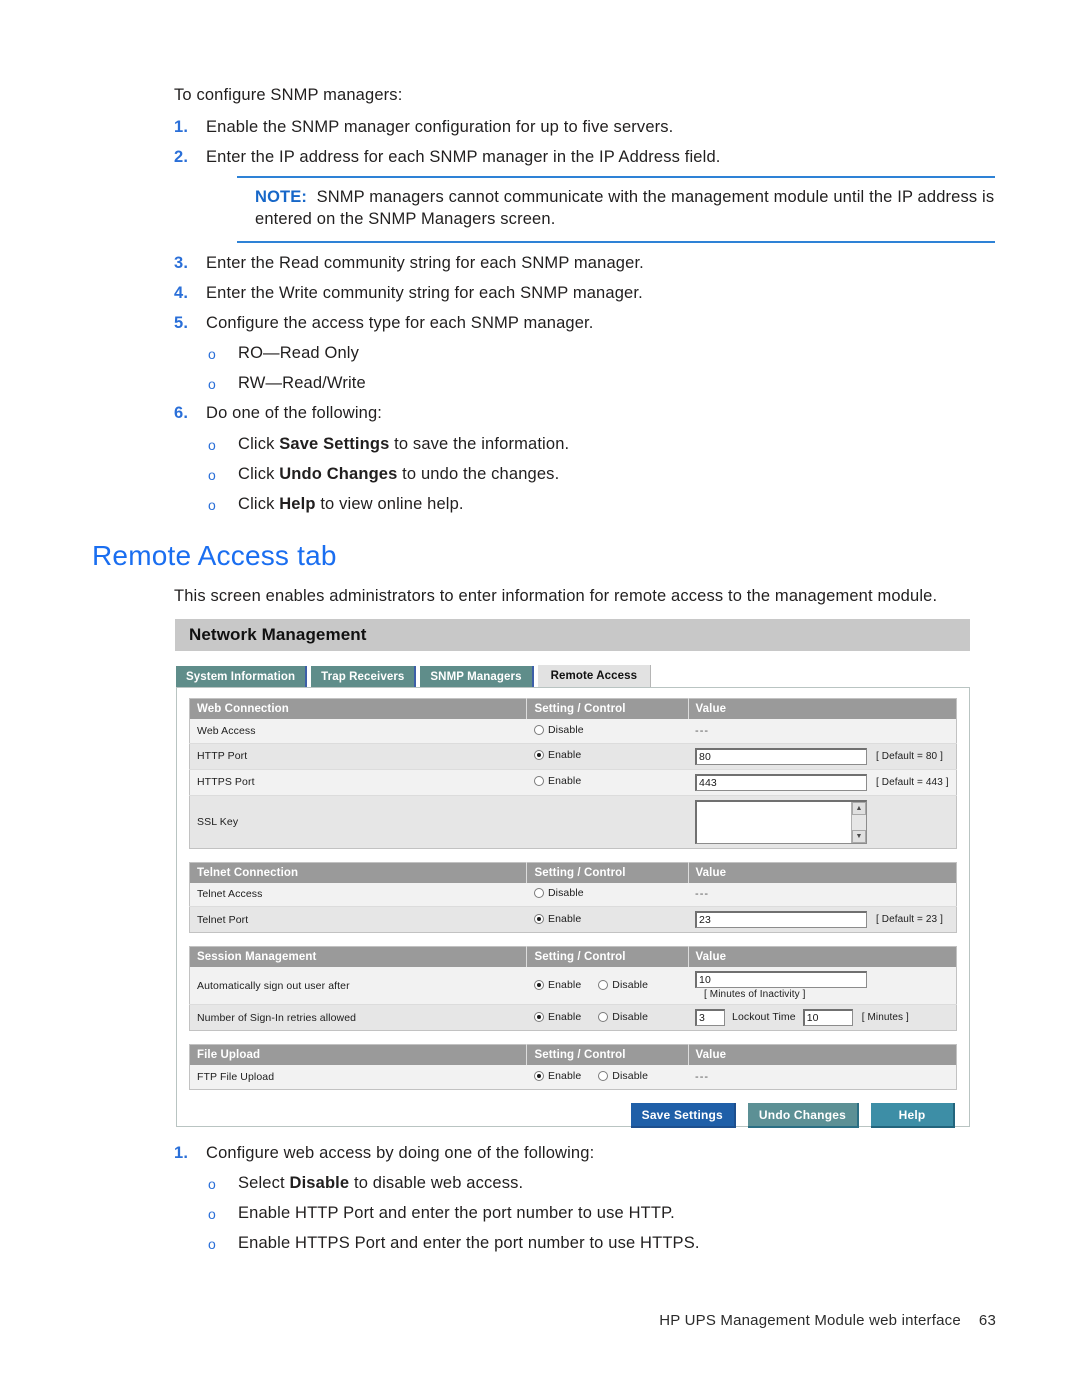 The height and width of the screenshot is (1397, 1080). What do you see at coordinates (288, 95) in the screenshot?
I see `lead-in-text: To configure SNMP managers:` at bounding box center [288, 95].